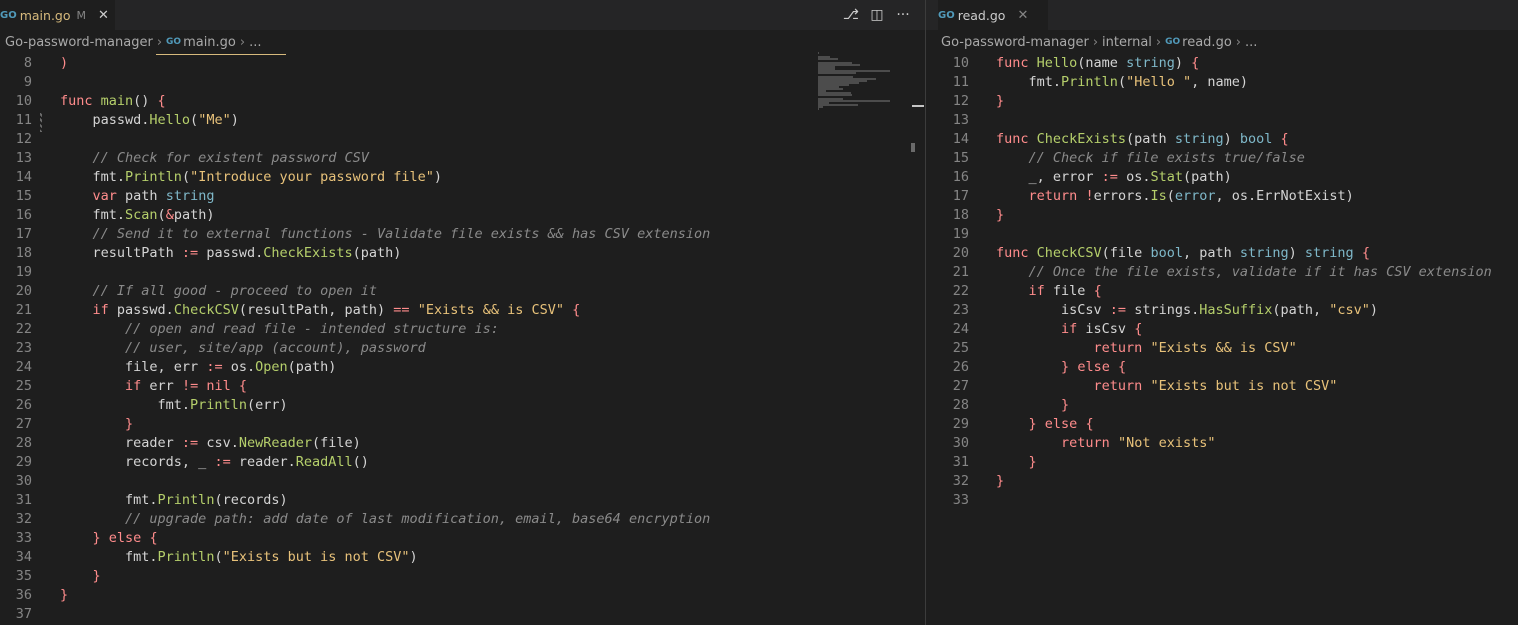  Describe the element at coordinates (946, 15) in the screenshot. I see `go-file-icon: GO` at that location.